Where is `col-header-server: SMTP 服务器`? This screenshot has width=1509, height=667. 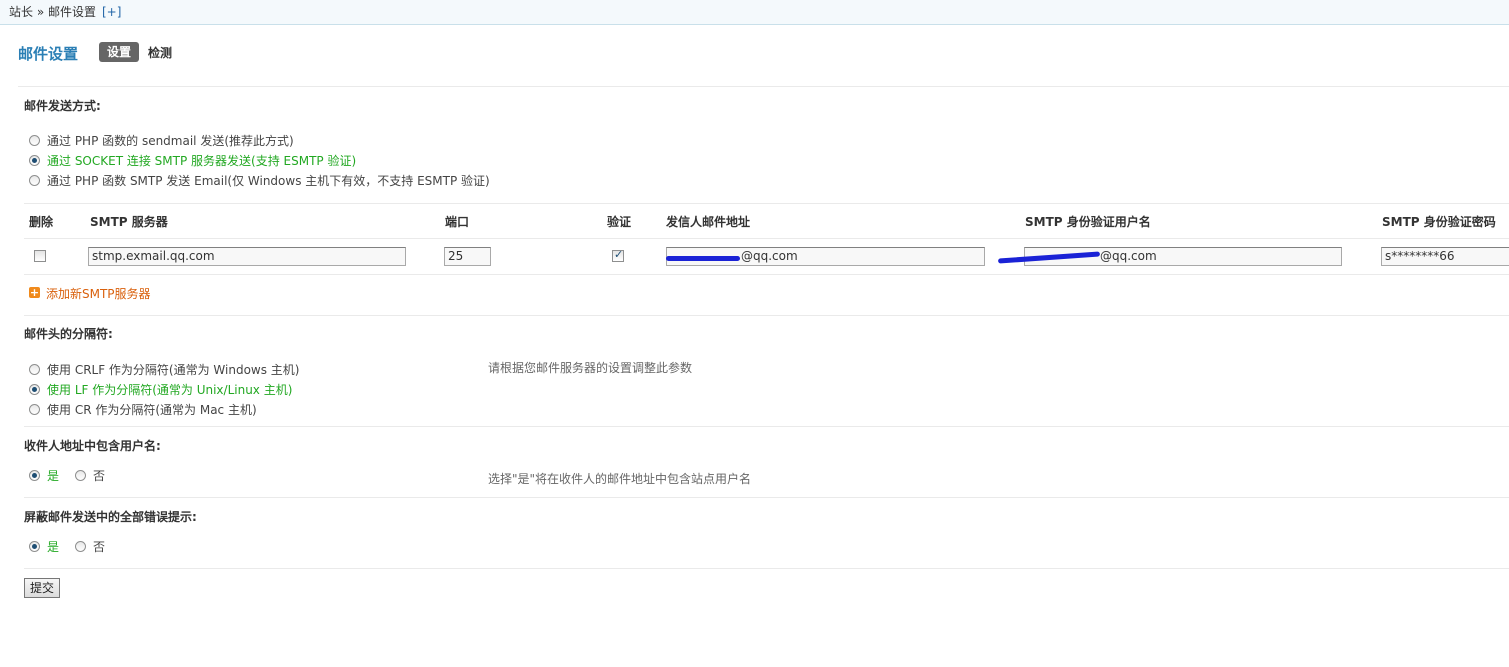 col-header-server: SMTP 服务器 is located at coordinates (129, 222).